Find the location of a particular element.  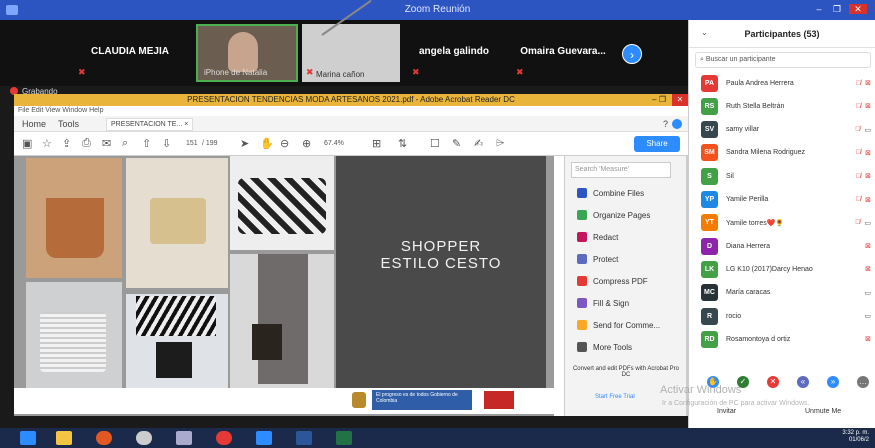

select-cursor-icon: ➤ is located at coordinates (244, 143).